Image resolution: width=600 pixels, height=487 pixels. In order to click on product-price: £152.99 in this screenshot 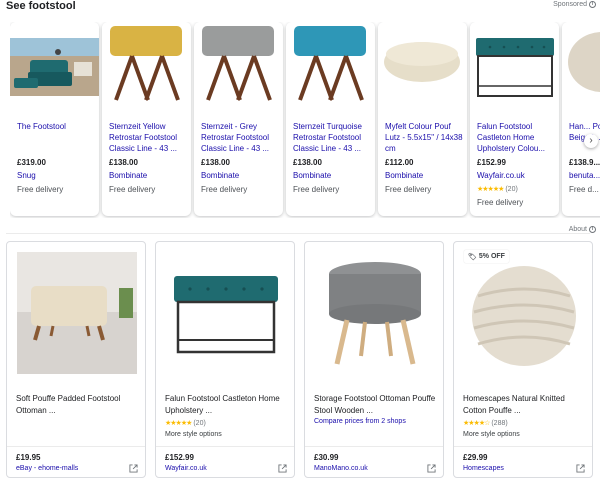, I will do `click(179, 457)`.